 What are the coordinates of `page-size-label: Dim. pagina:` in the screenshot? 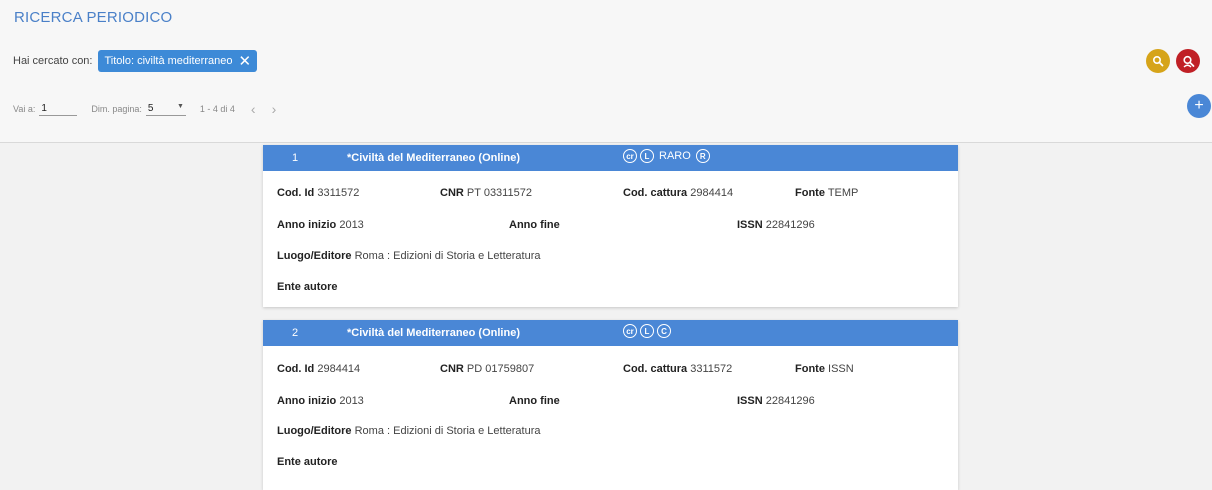 It's located at (116, 109).